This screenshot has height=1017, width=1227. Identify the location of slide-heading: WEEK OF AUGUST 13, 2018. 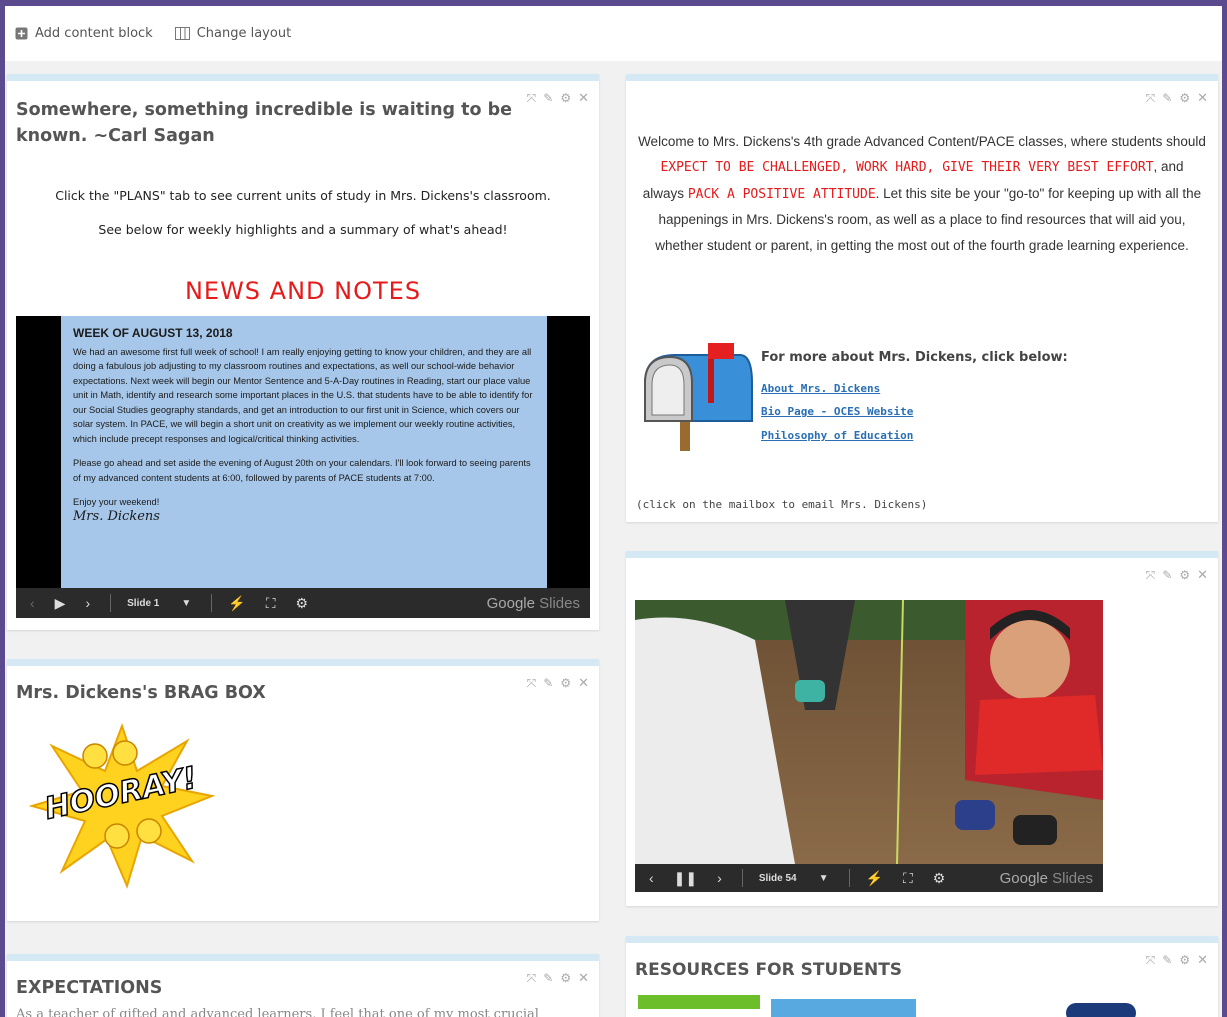
(153, 333).